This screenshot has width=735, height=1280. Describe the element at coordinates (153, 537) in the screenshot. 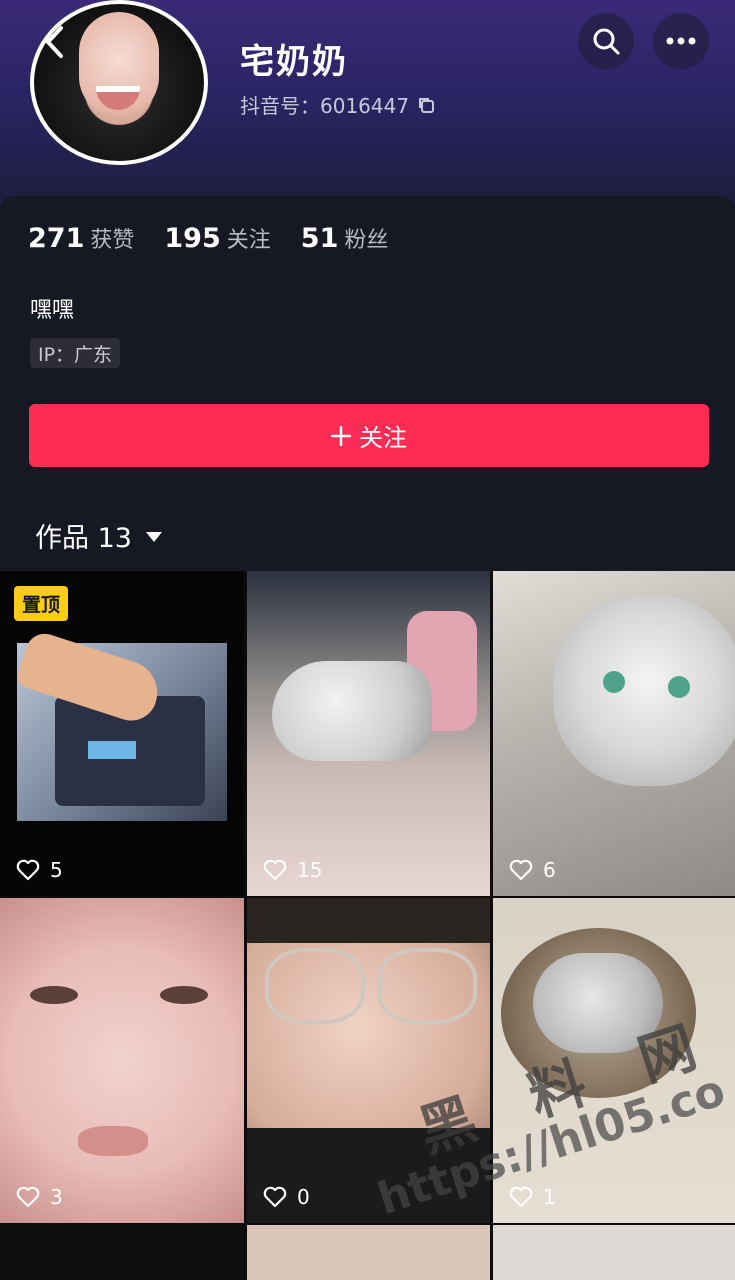

I see `caret-down-icon` at that location.